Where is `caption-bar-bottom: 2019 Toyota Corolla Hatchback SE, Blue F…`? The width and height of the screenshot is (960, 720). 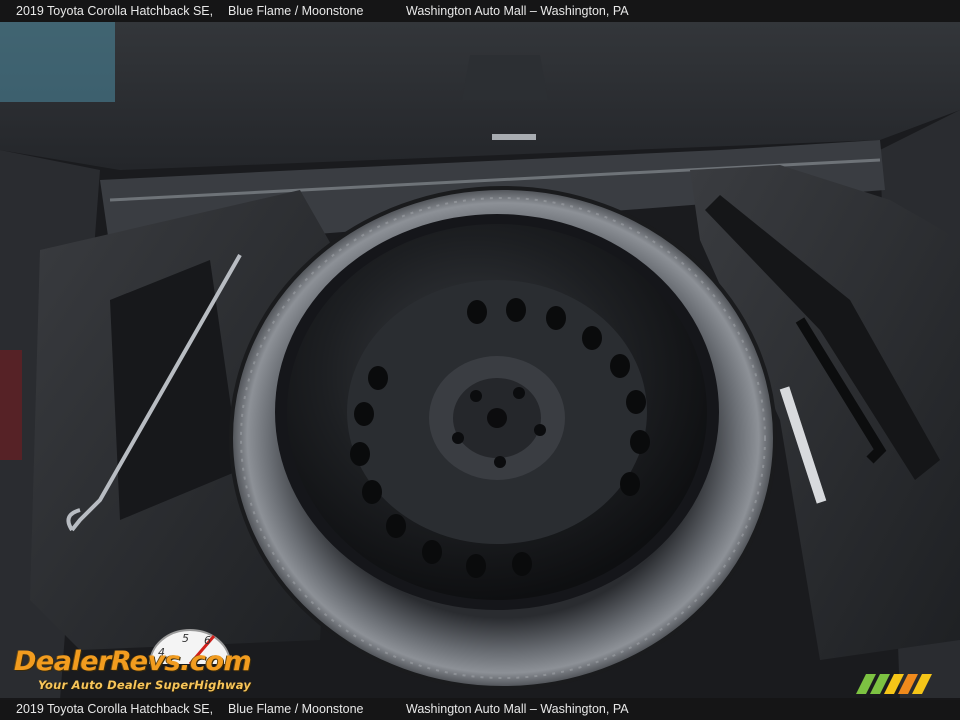
caption-bar-bottom: 2019 Toyota Corolla Hatchback SE, Blue F… is located at coordinates (480, 709).